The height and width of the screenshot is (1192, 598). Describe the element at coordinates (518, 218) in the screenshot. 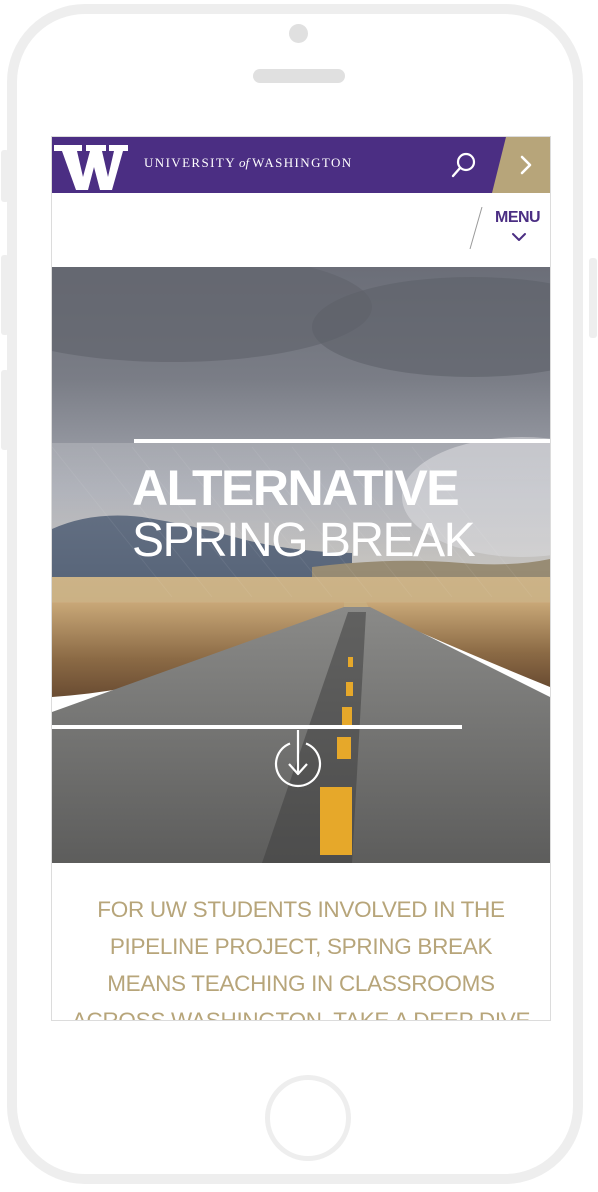

I see `menu-button: MENU` at that location.